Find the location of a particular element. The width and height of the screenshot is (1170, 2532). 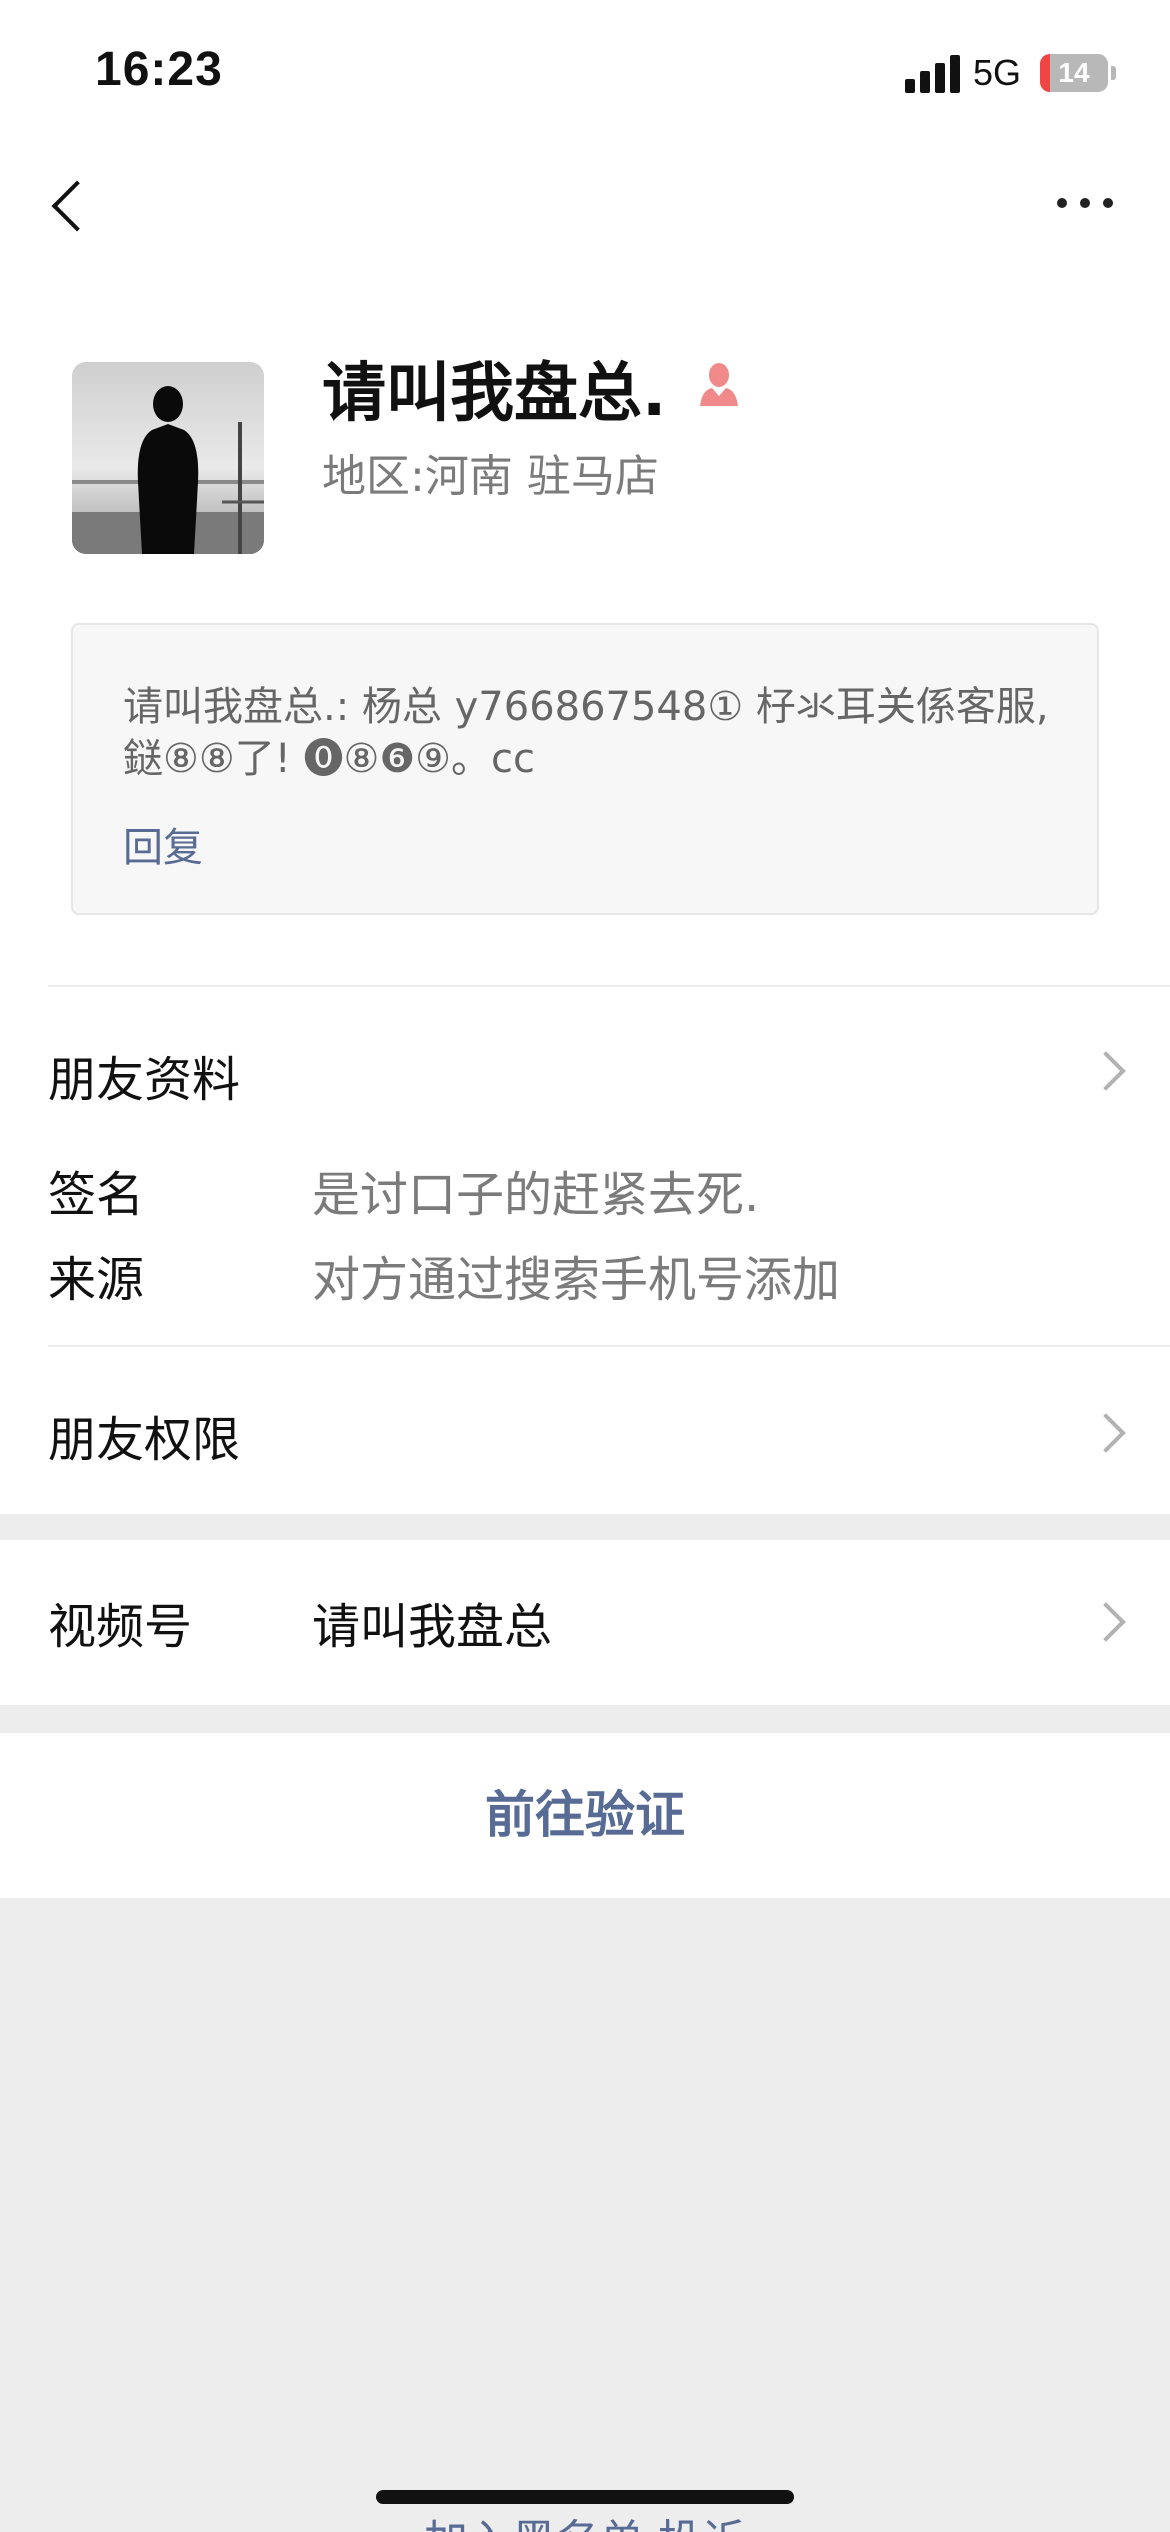

friend-info-title: 朋友资料 is located at coordinates (144, 1075).